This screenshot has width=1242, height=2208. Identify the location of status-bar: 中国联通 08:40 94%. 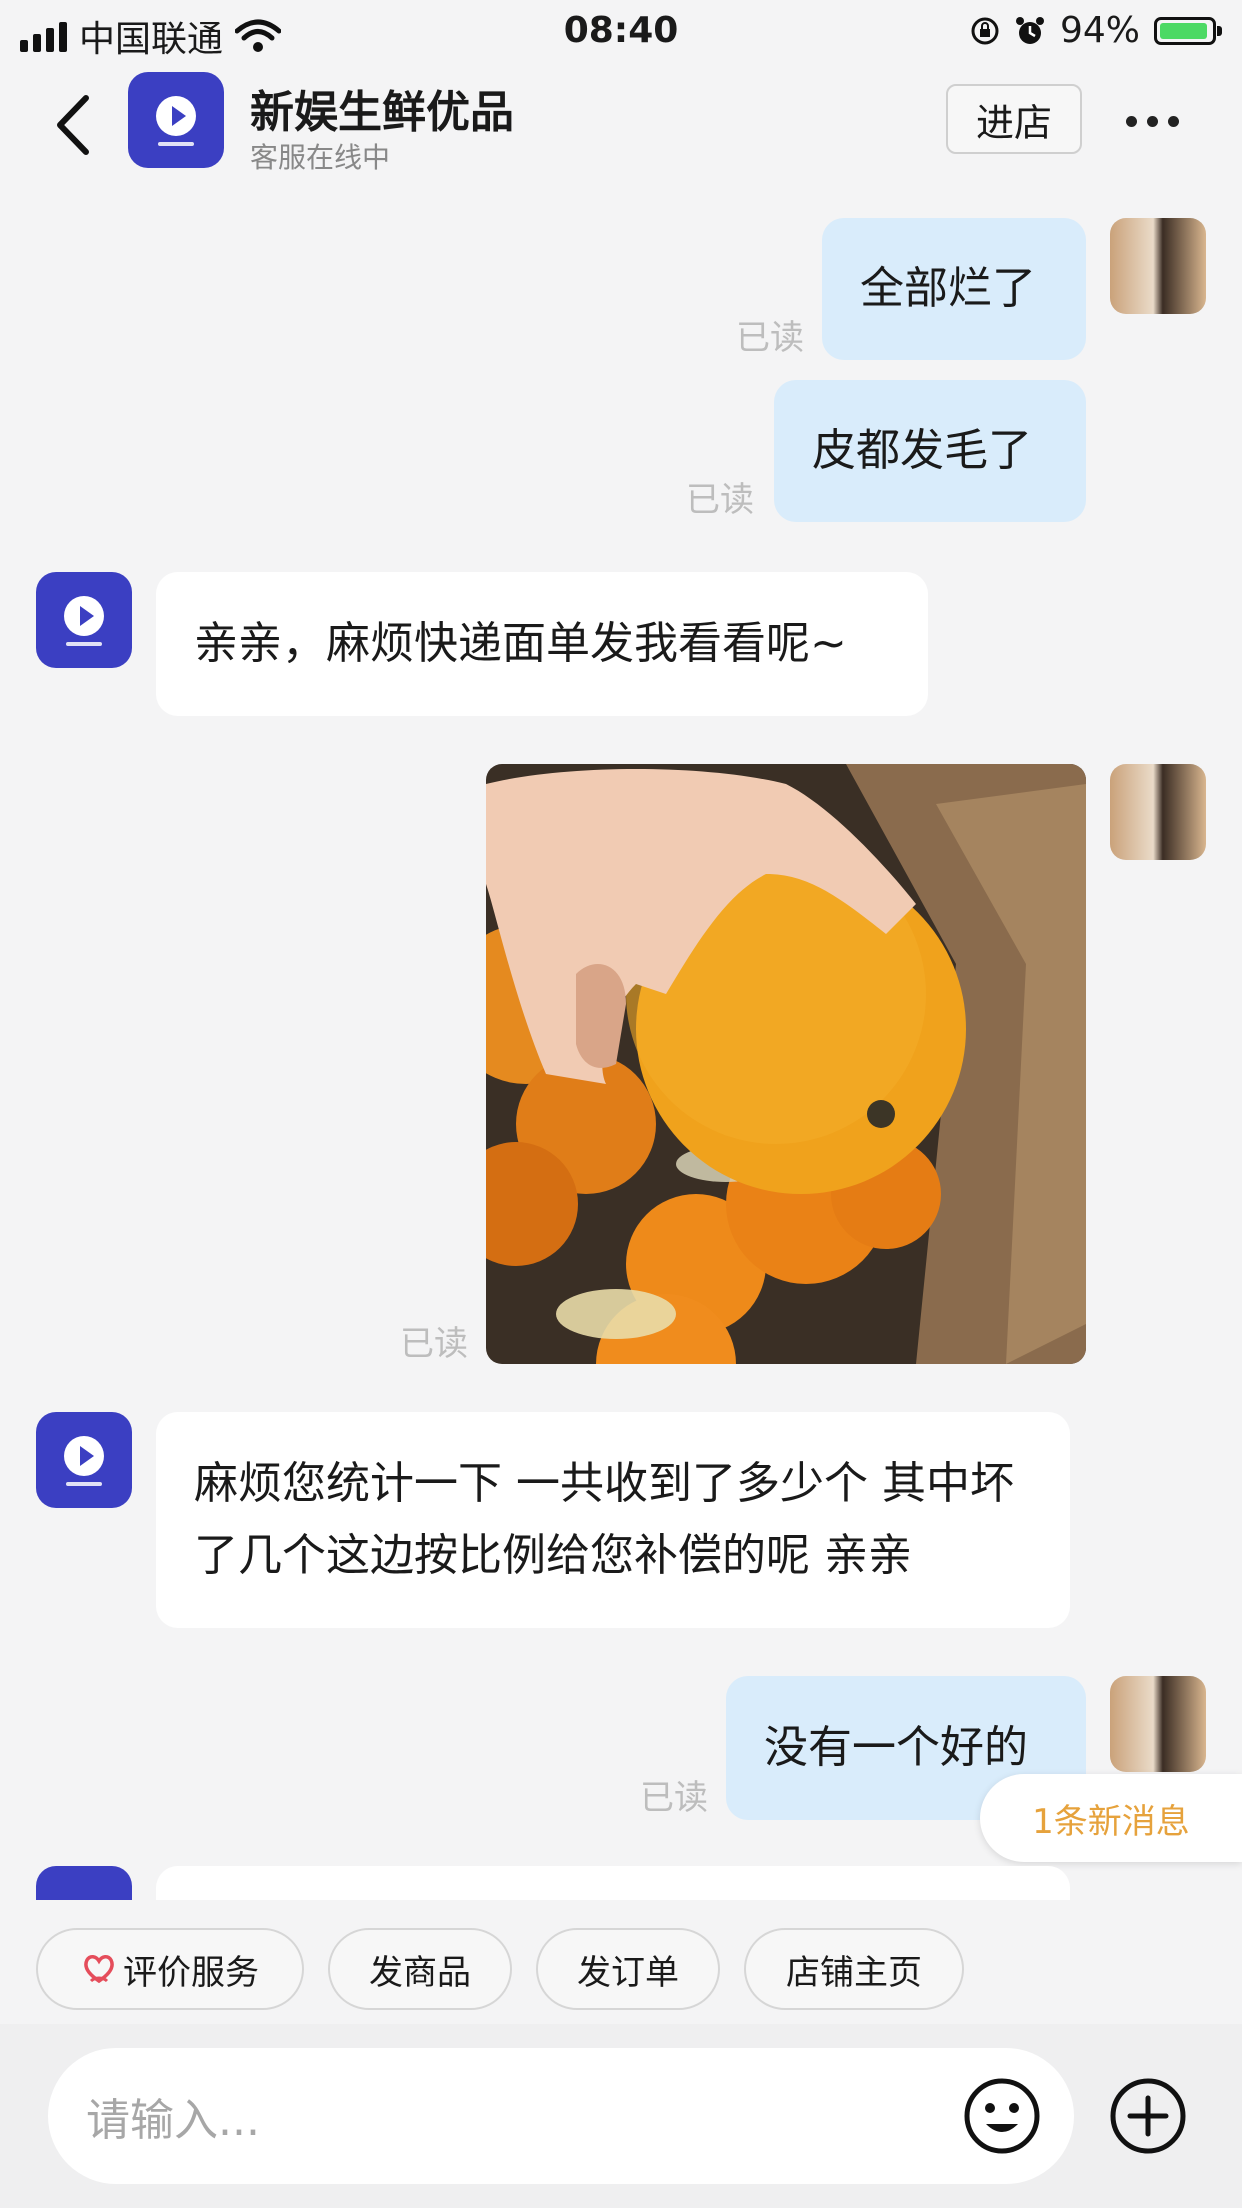
(621, 31).